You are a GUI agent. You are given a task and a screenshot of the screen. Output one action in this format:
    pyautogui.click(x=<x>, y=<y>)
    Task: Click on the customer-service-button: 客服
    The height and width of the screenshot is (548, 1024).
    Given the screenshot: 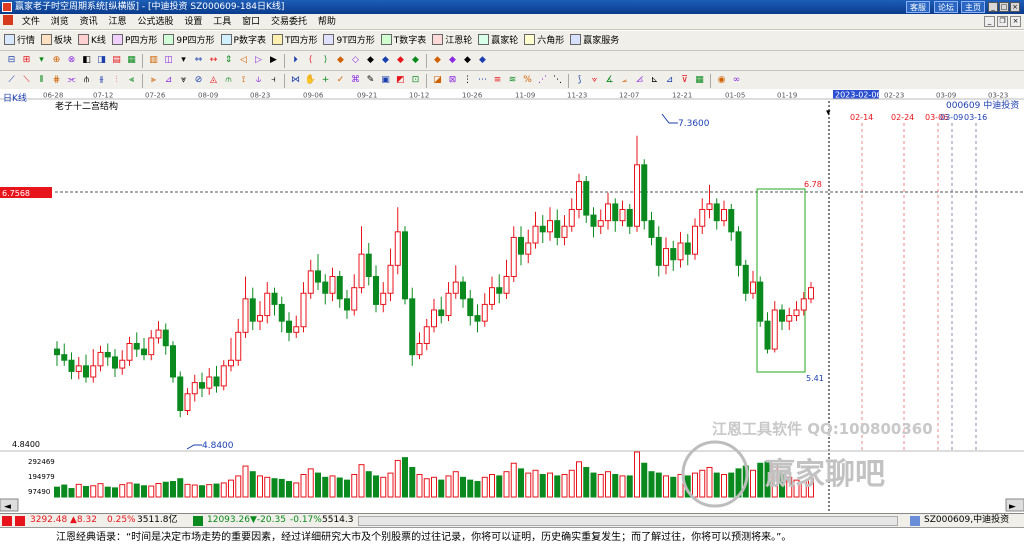 What is the action you would take?
    pyautogui.click(x=918, y=7)
    